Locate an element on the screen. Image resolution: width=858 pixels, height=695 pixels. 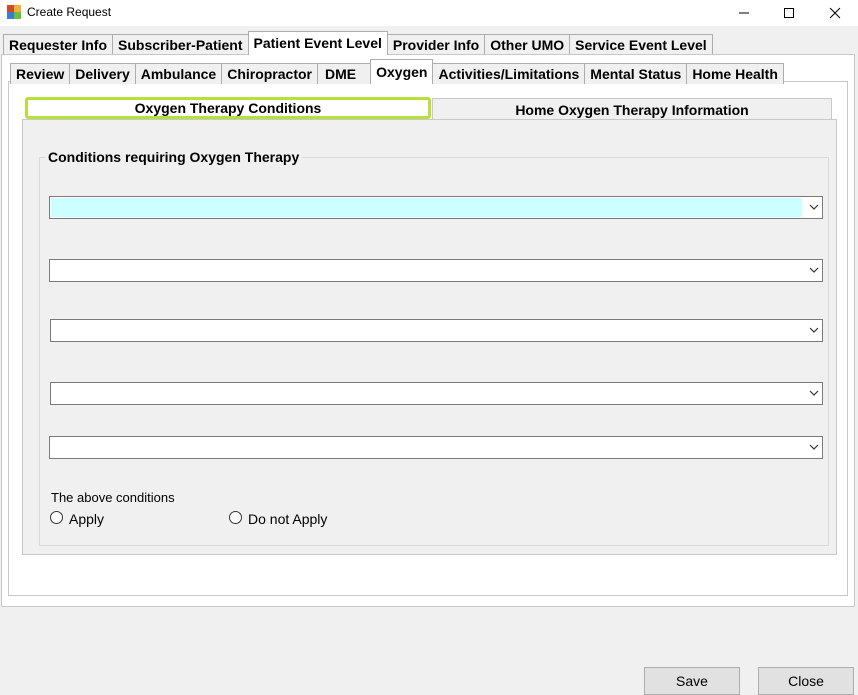
save-button: Save is located at coordinates (692, 681).